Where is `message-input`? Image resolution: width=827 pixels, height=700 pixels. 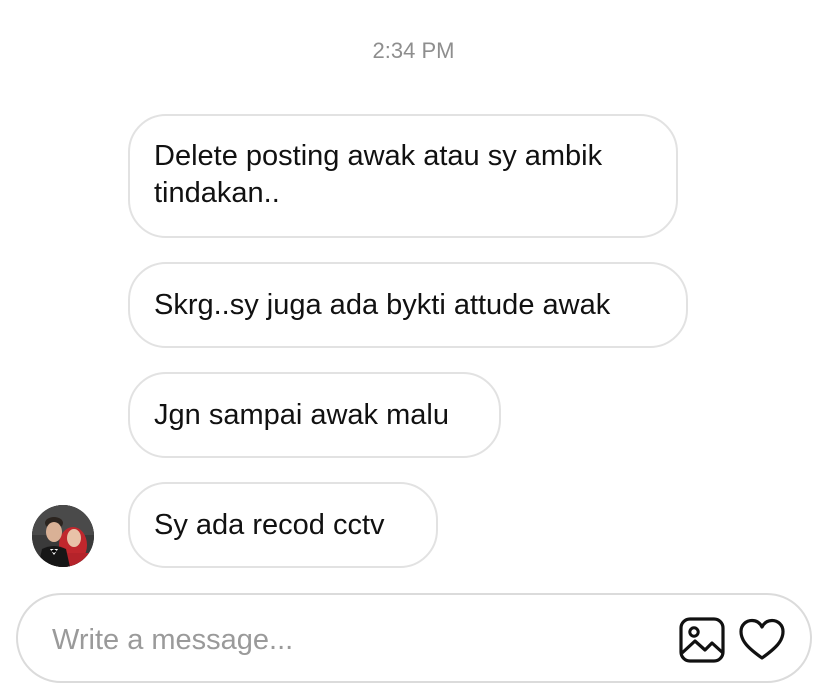 message-input is located at coordinates (352, 640).